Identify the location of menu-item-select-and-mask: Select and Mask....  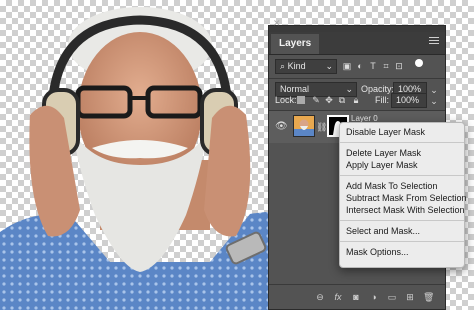
(402, 231).